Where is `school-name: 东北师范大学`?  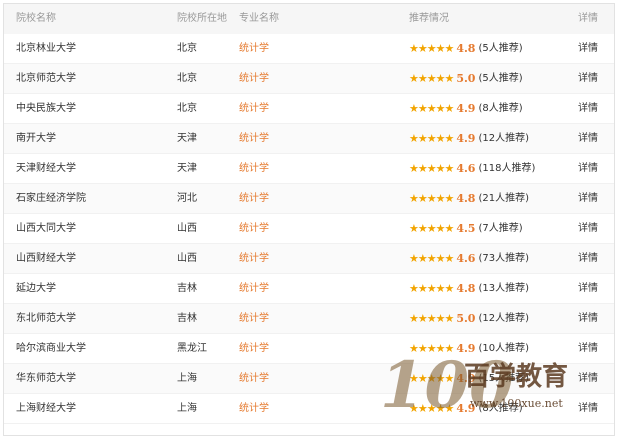
school-name: 东北师范大学 is located at coordinates (46, 318).